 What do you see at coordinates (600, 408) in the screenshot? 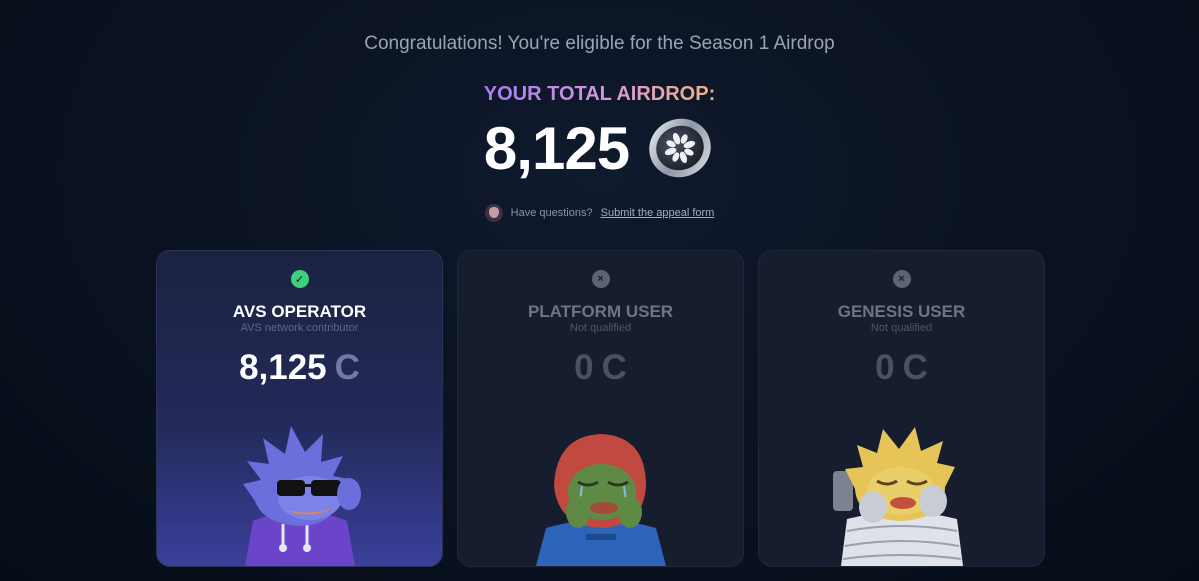
I see `card-platform-user: × PLATFORM USER Not qualified 0 C` at bounding box center [600, 408].